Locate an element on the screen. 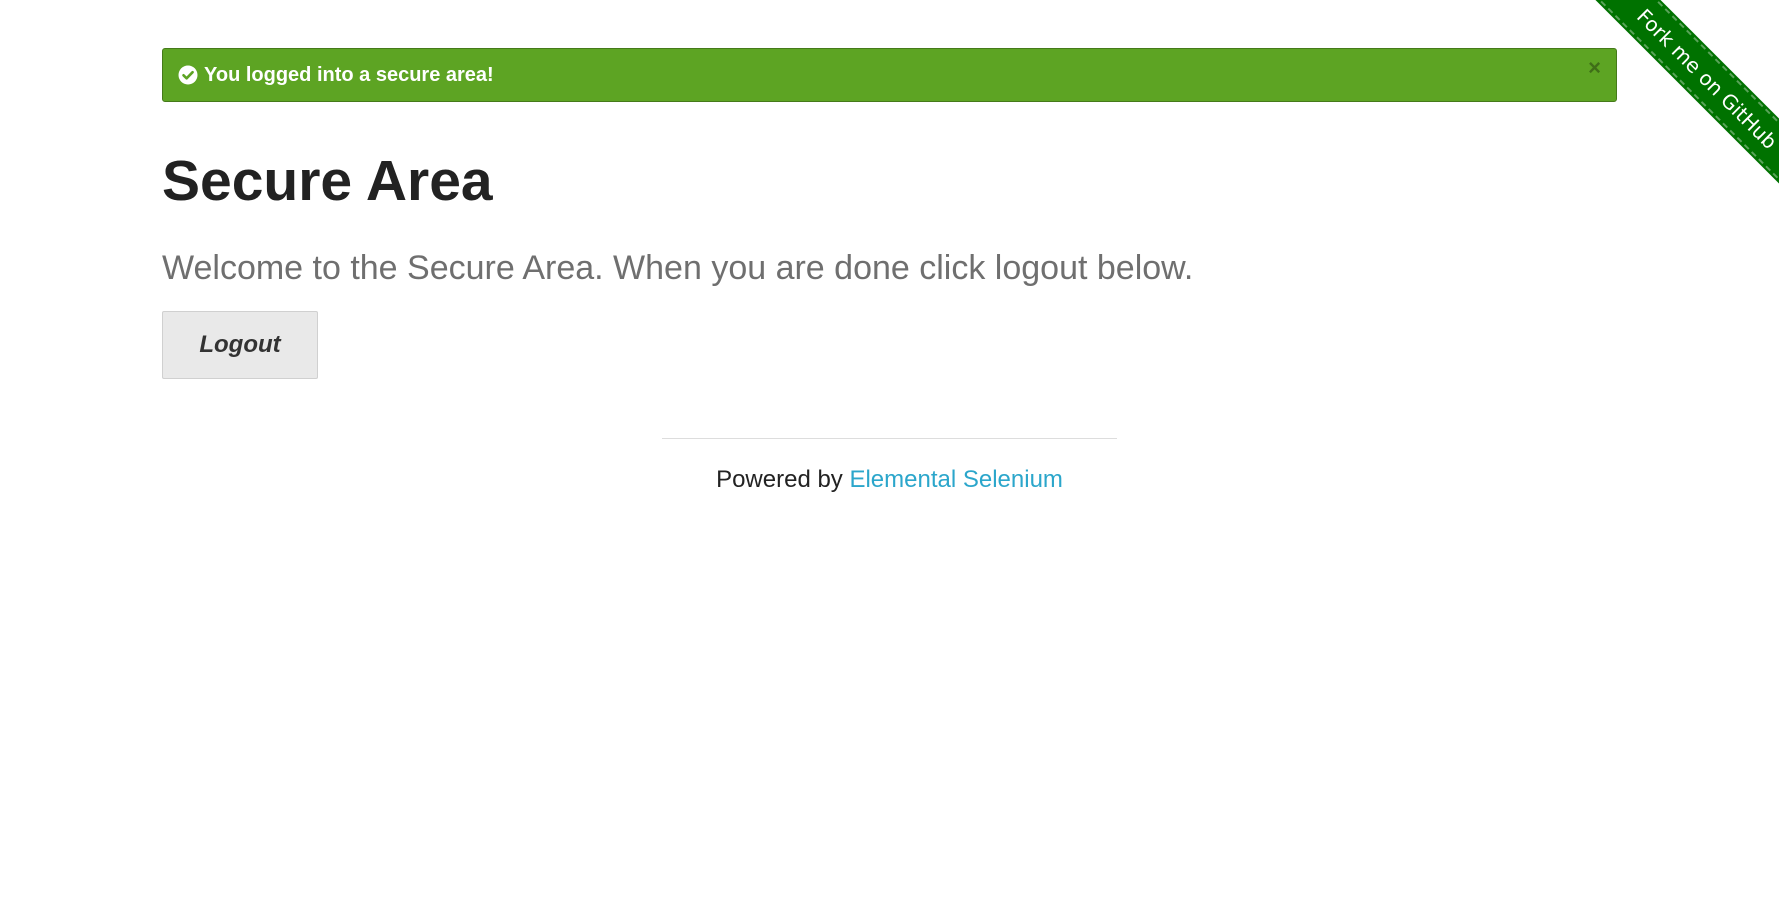 Image resolution: width=1779 pixels, height=908 pixels. check-circle-icon is located at coordinates (188, 75).